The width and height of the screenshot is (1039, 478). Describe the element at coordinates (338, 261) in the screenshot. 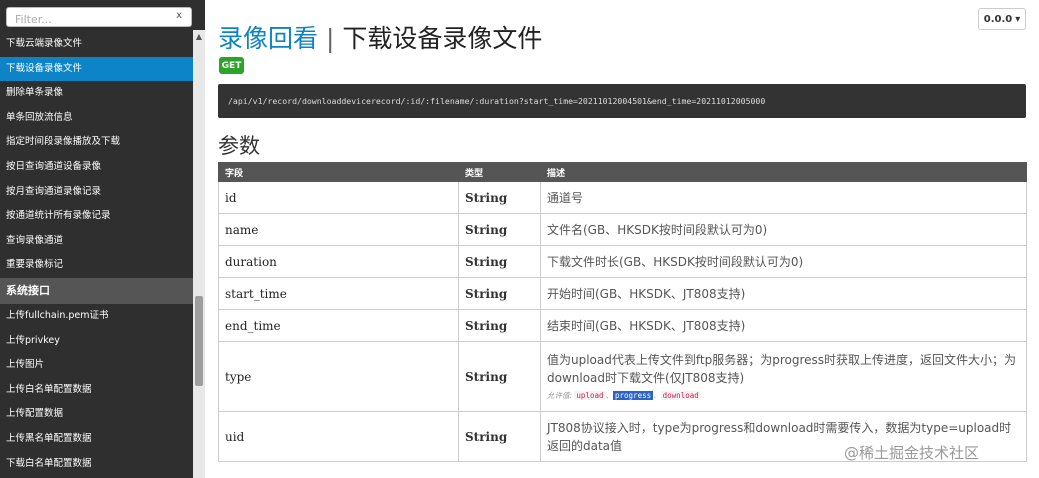

I see `param-field: duration` at that location.